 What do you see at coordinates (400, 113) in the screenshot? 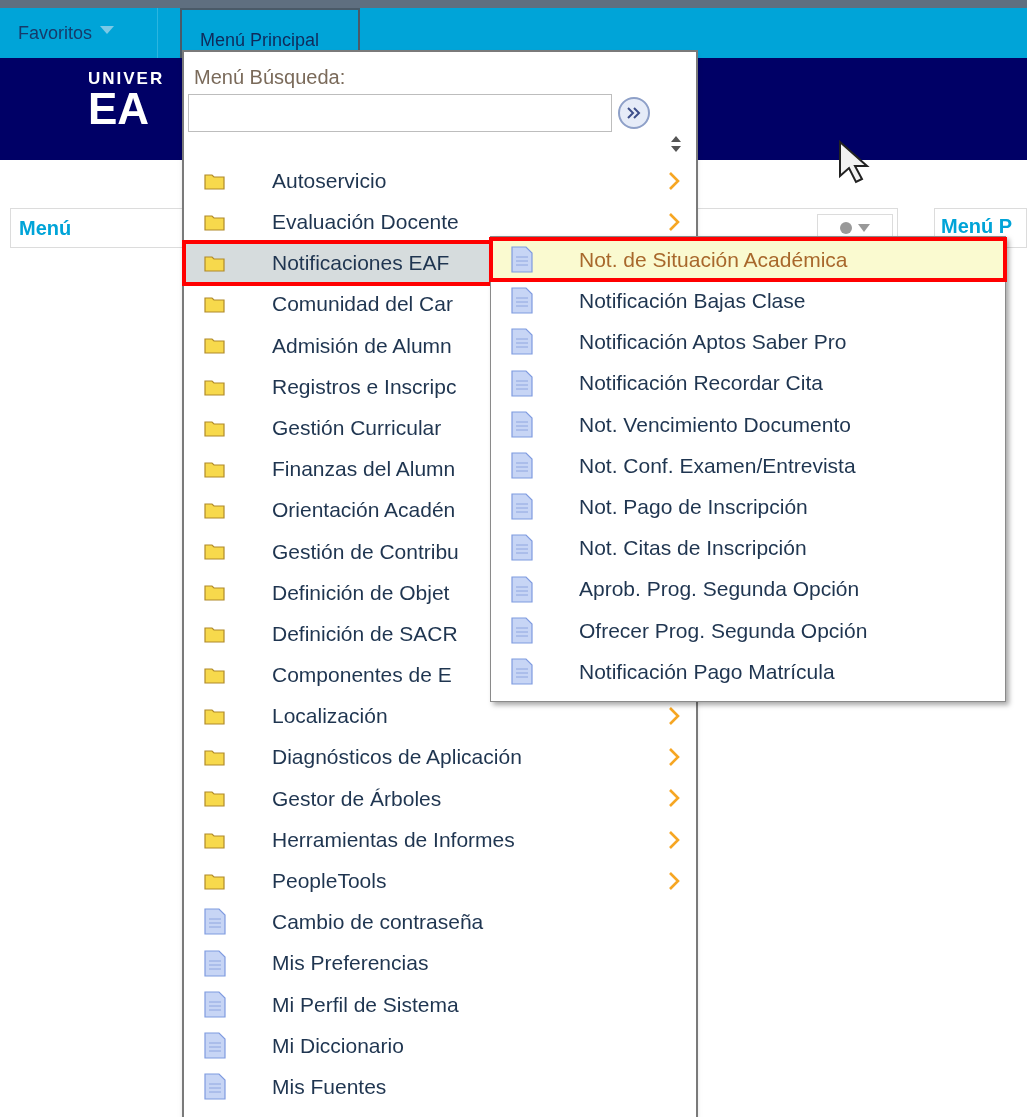
I see `search-field` at bounding box center [400, 113].